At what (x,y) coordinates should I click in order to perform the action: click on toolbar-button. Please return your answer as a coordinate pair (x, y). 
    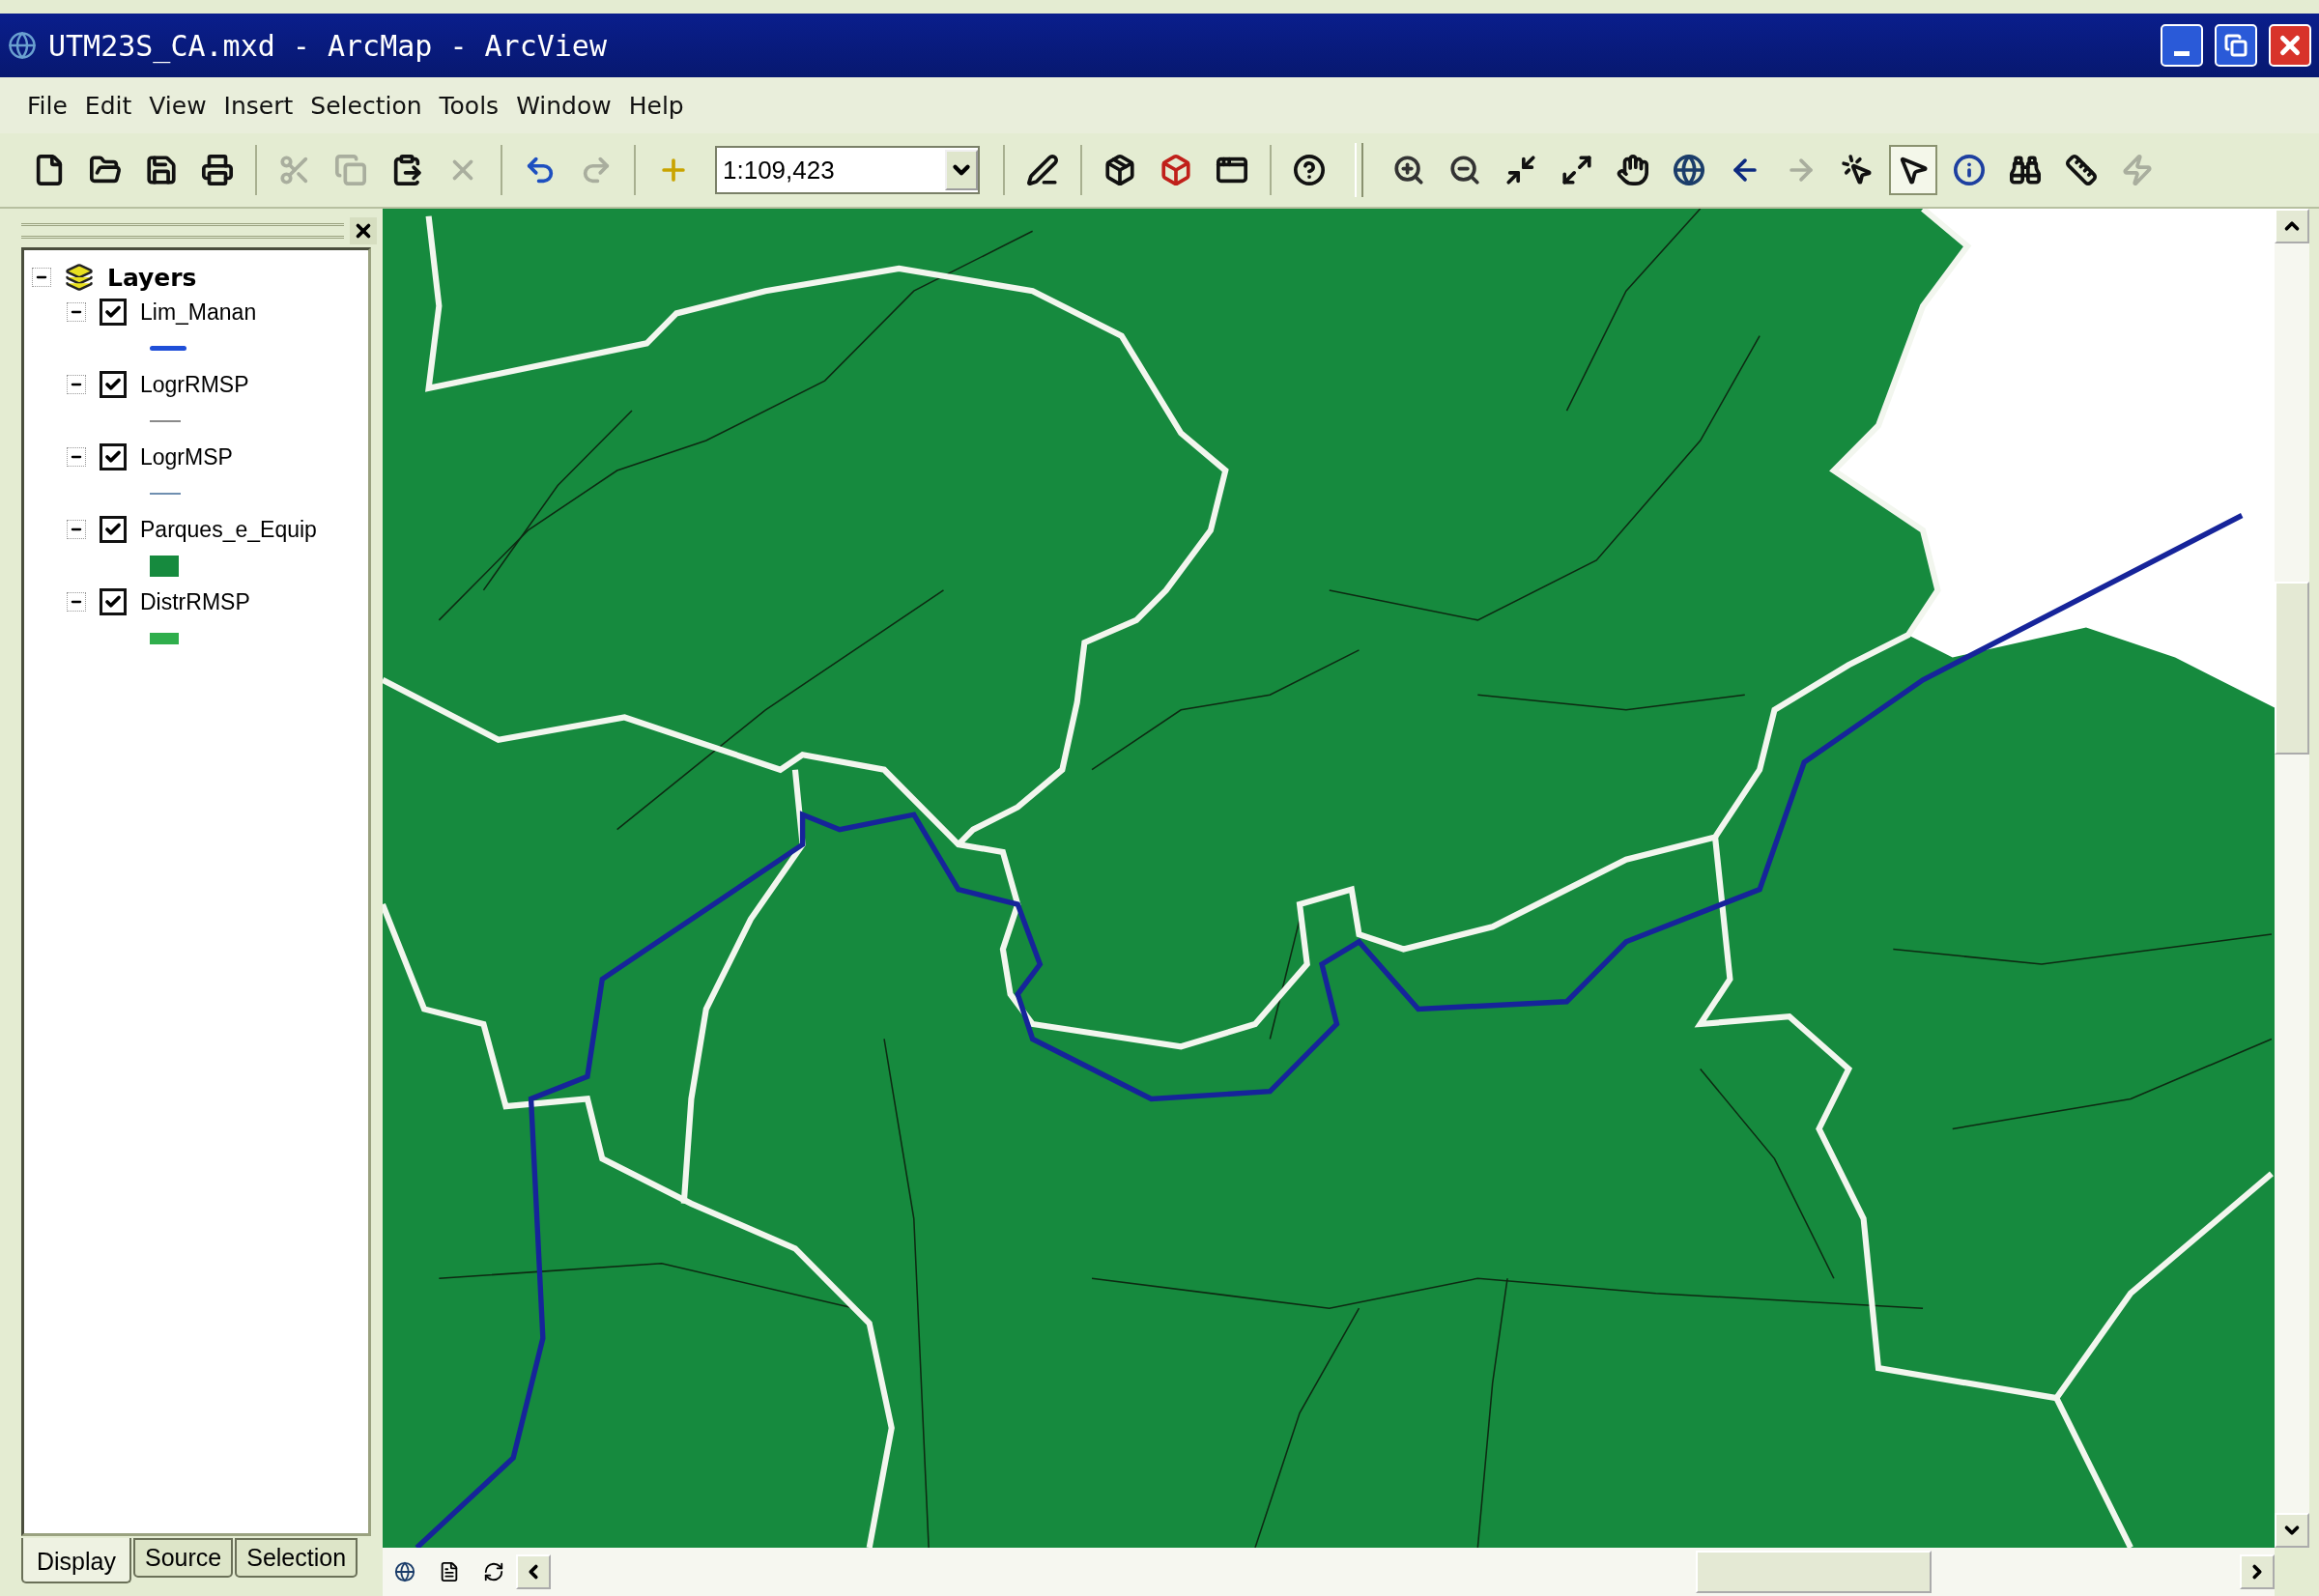
    Looking at the image, I should click on (1913, 170).